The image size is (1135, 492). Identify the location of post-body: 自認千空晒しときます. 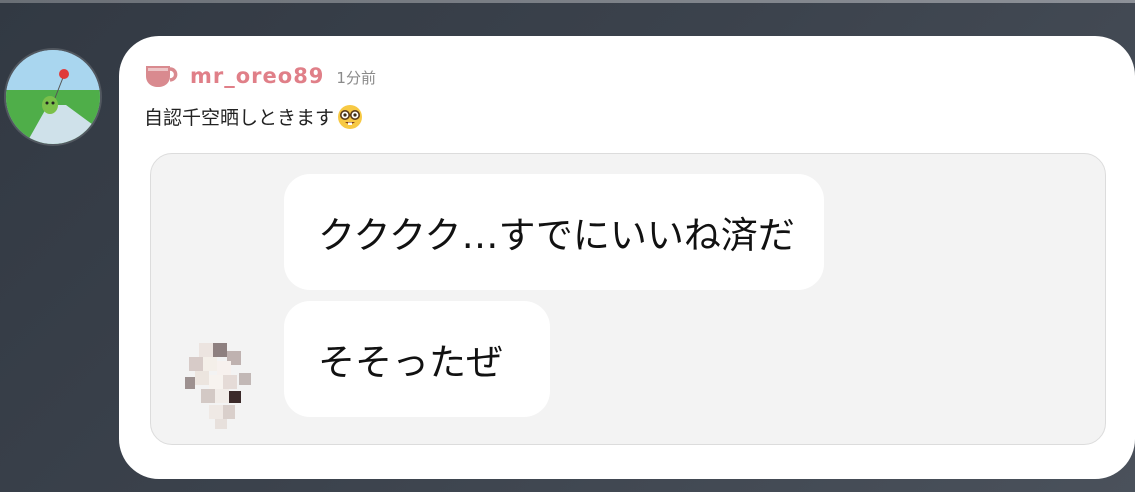
(253, 116).